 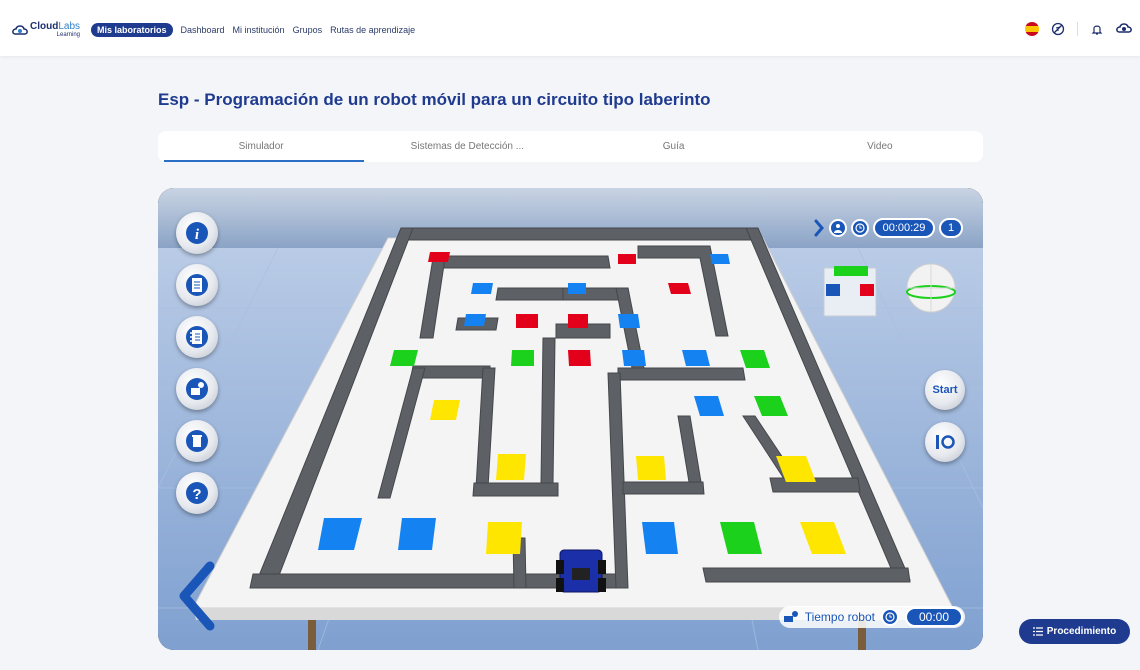 What do you see at coordinates (850, 291) in the screenshot?
I see `view-cube` at bounding box center [850, 291].